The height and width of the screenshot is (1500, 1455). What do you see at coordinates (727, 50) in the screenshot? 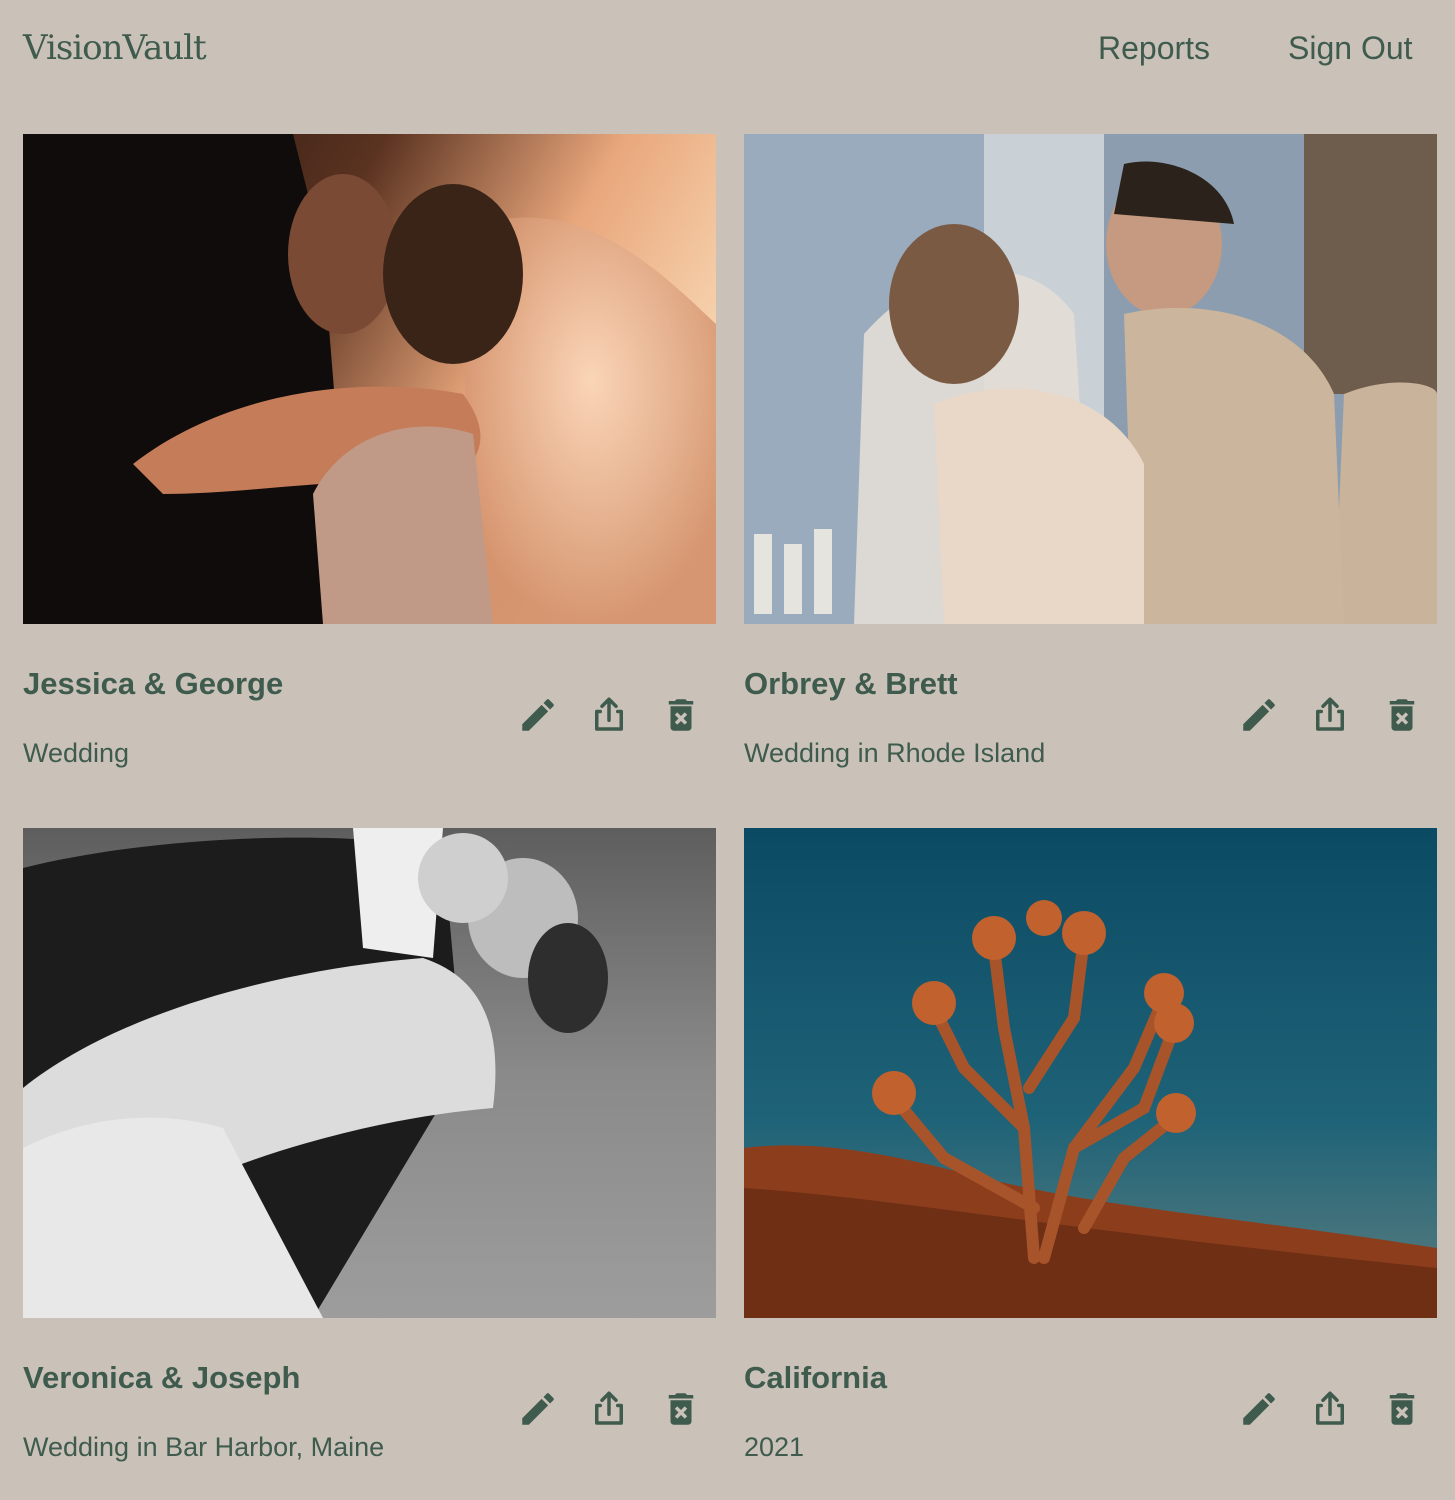
I see `top-header: VisionVault Reports Sign Out` at bounding box center [727, 50].